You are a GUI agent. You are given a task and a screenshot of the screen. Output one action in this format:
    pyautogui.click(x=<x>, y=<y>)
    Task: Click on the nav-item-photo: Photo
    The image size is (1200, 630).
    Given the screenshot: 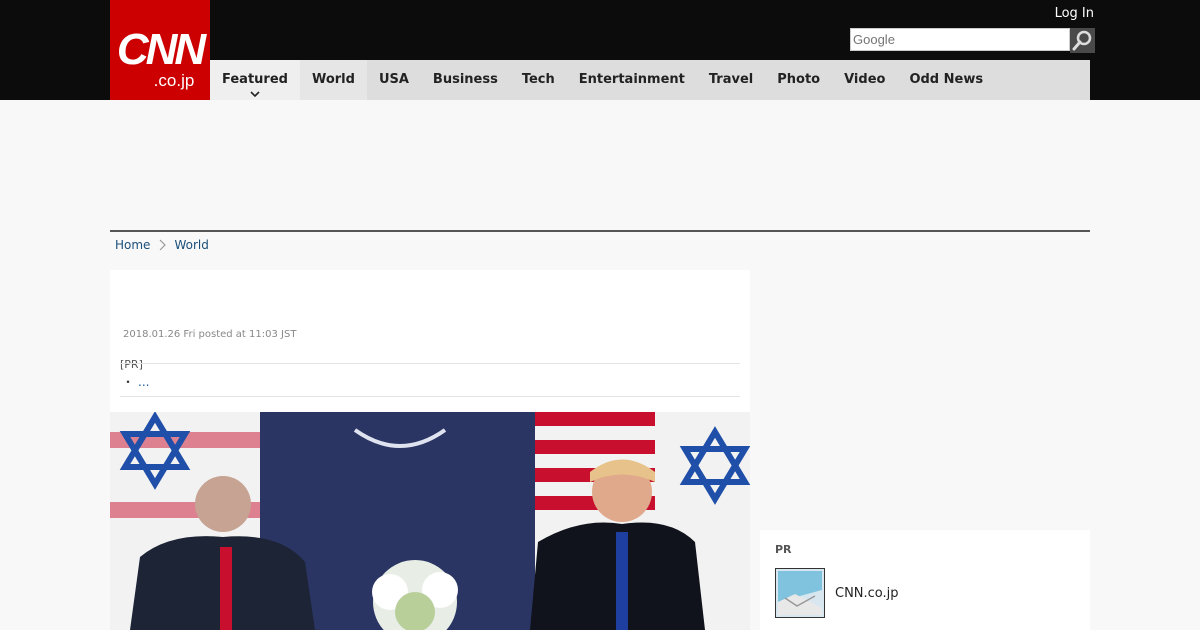 What is the action you would take?
    pyautogui.click(x=798, y=80)
    